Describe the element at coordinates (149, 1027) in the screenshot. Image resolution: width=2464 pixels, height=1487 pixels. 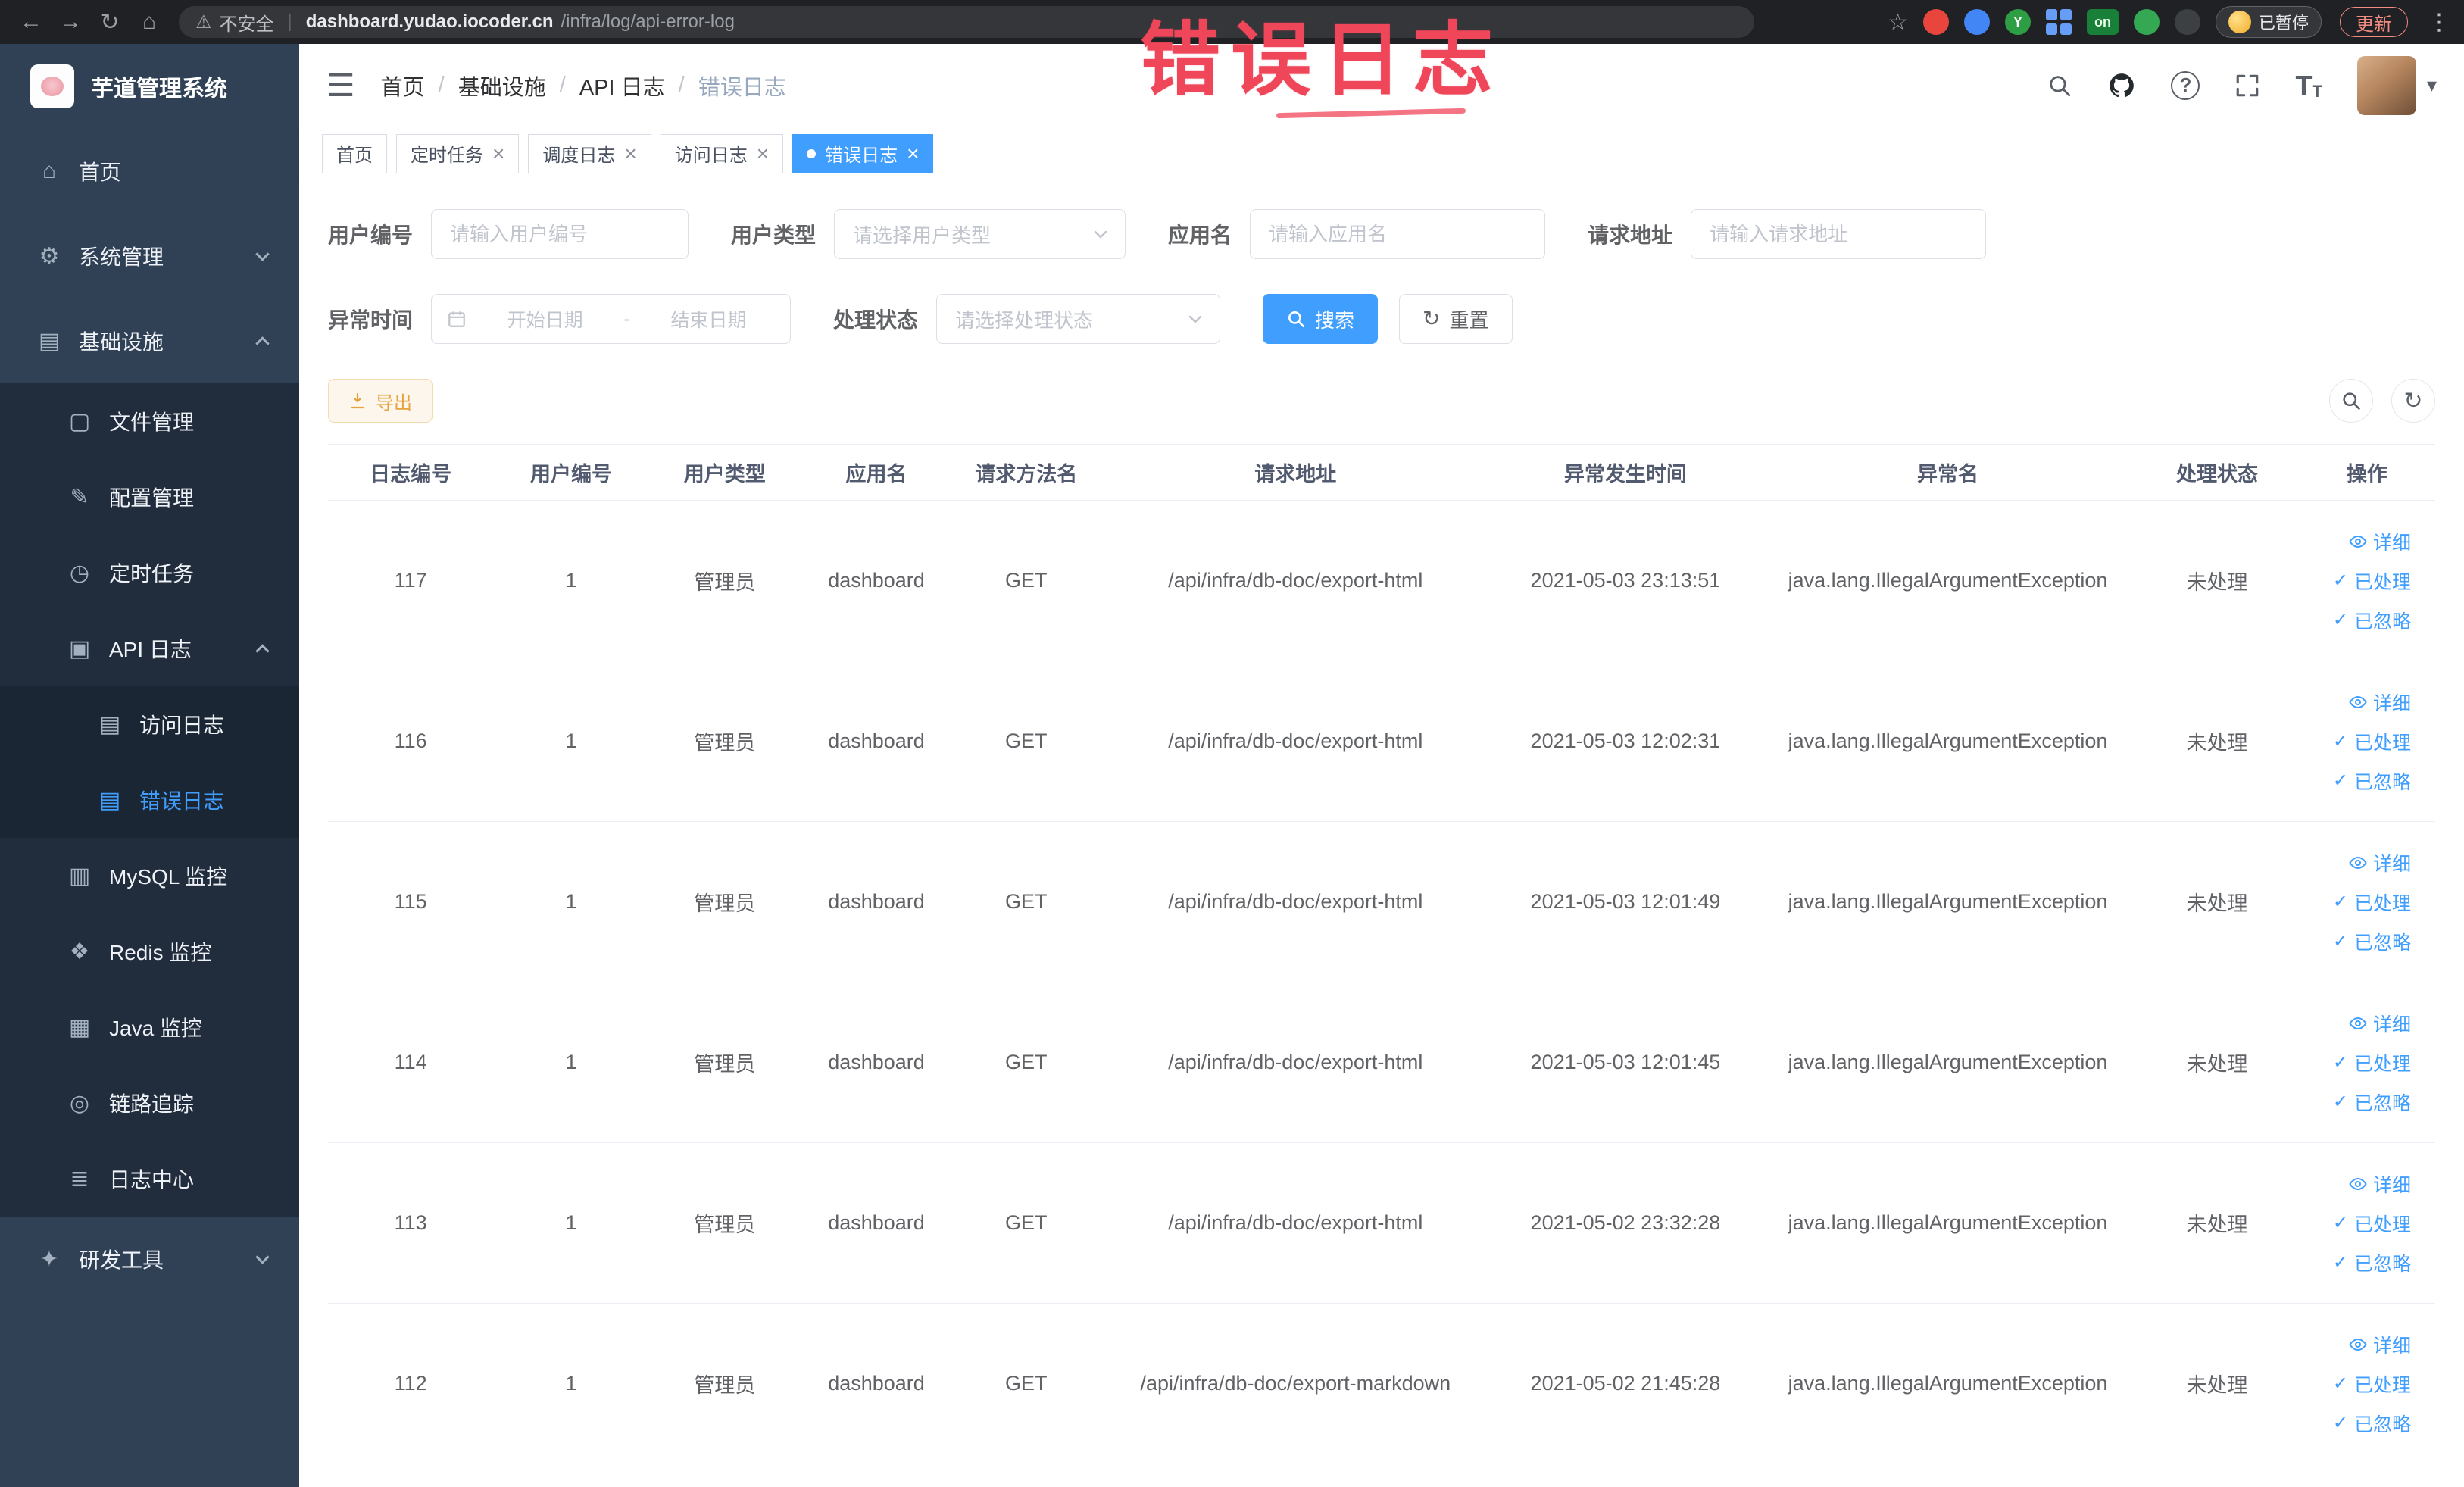
I see `sidebar-item-java: ▦ Java 监控` at that location.